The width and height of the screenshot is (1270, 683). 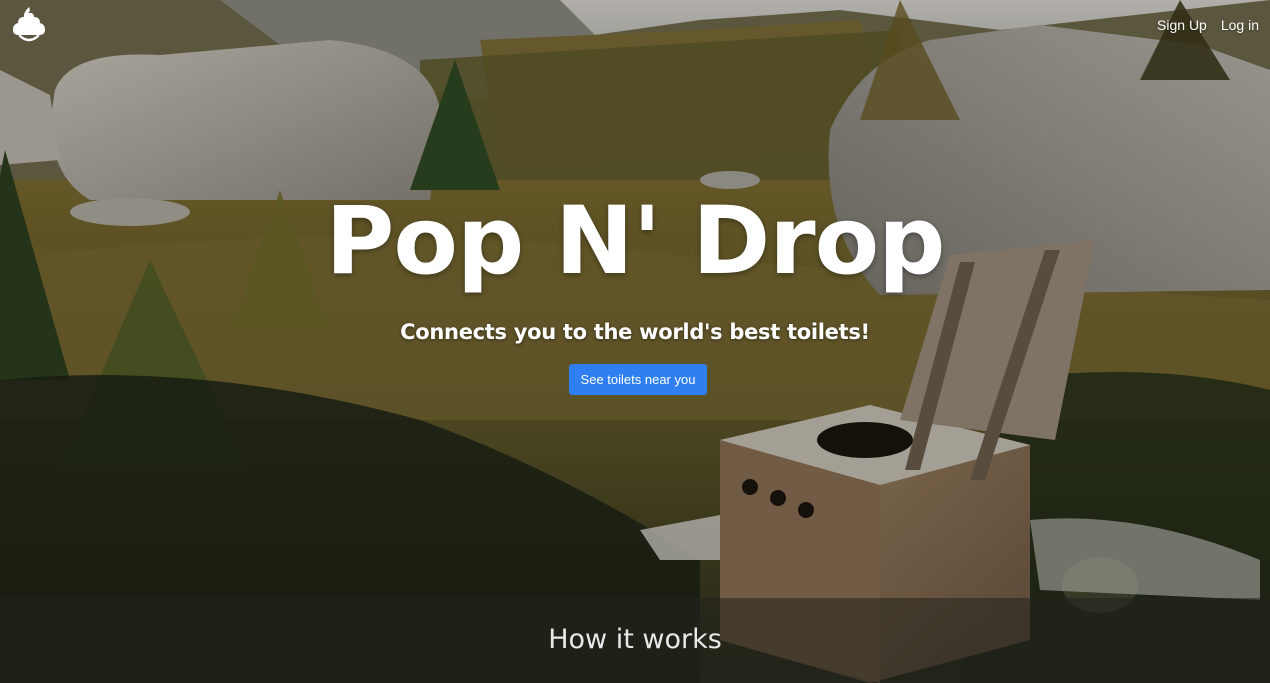 I want to click on how-it-works-heading: How it works, so click(x=635, y=639).